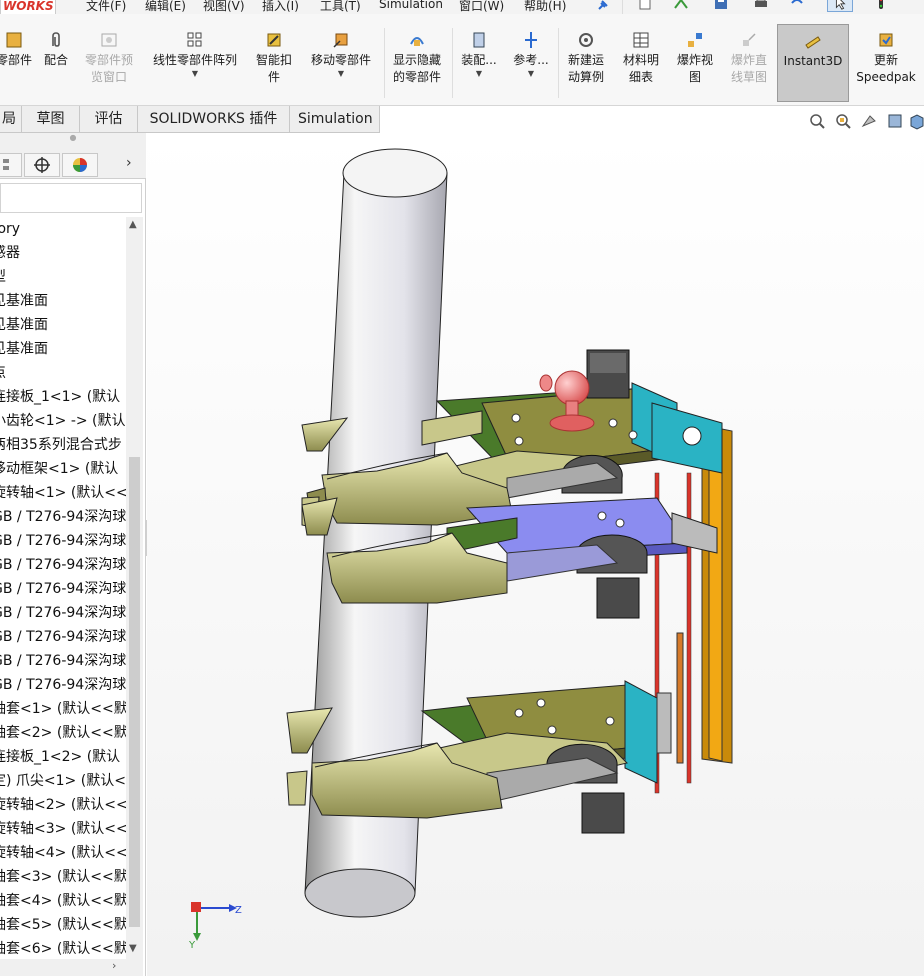 Image resolution: width=924 pixels, height=976 pixels. What do you see at coordinates (63, 829) in the screenshot?
I see `tree-node-component: 旋转轴<3> (默认<<` at bounding box center [63, 829].